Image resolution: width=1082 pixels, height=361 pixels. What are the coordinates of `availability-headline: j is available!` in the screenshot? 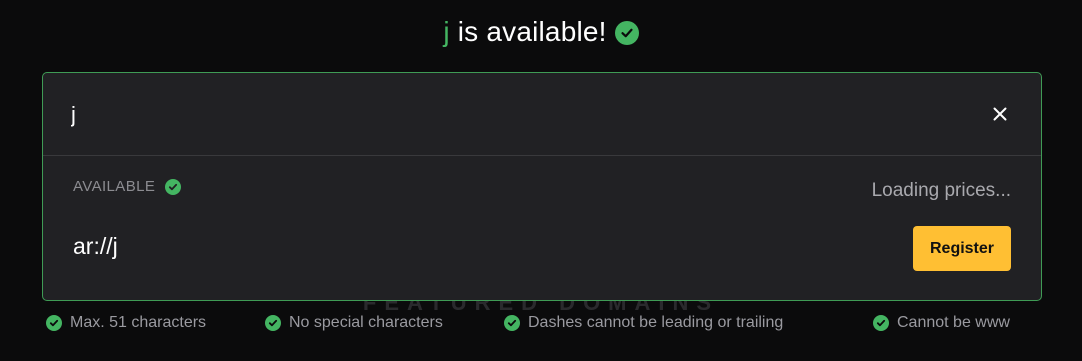 It's located at (541, 32).